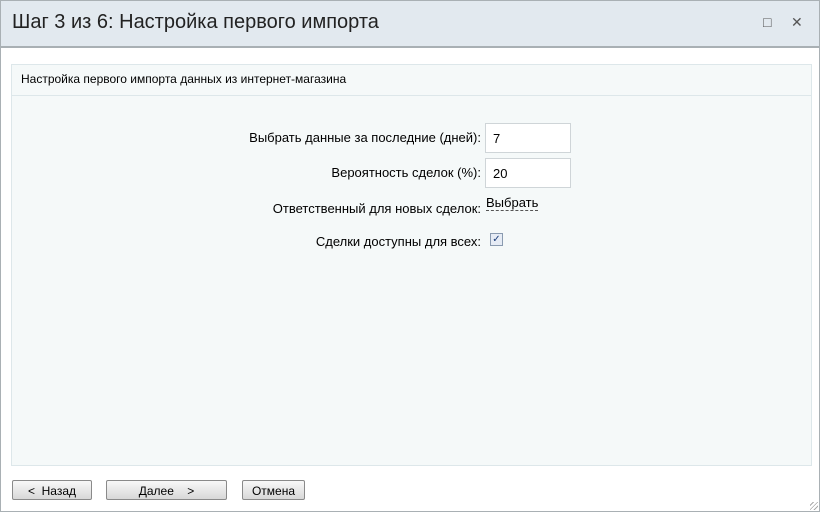 Image resolution: width=820 pixels, height=512 pixels. I want to click on resize-grip, so click(814, 506).